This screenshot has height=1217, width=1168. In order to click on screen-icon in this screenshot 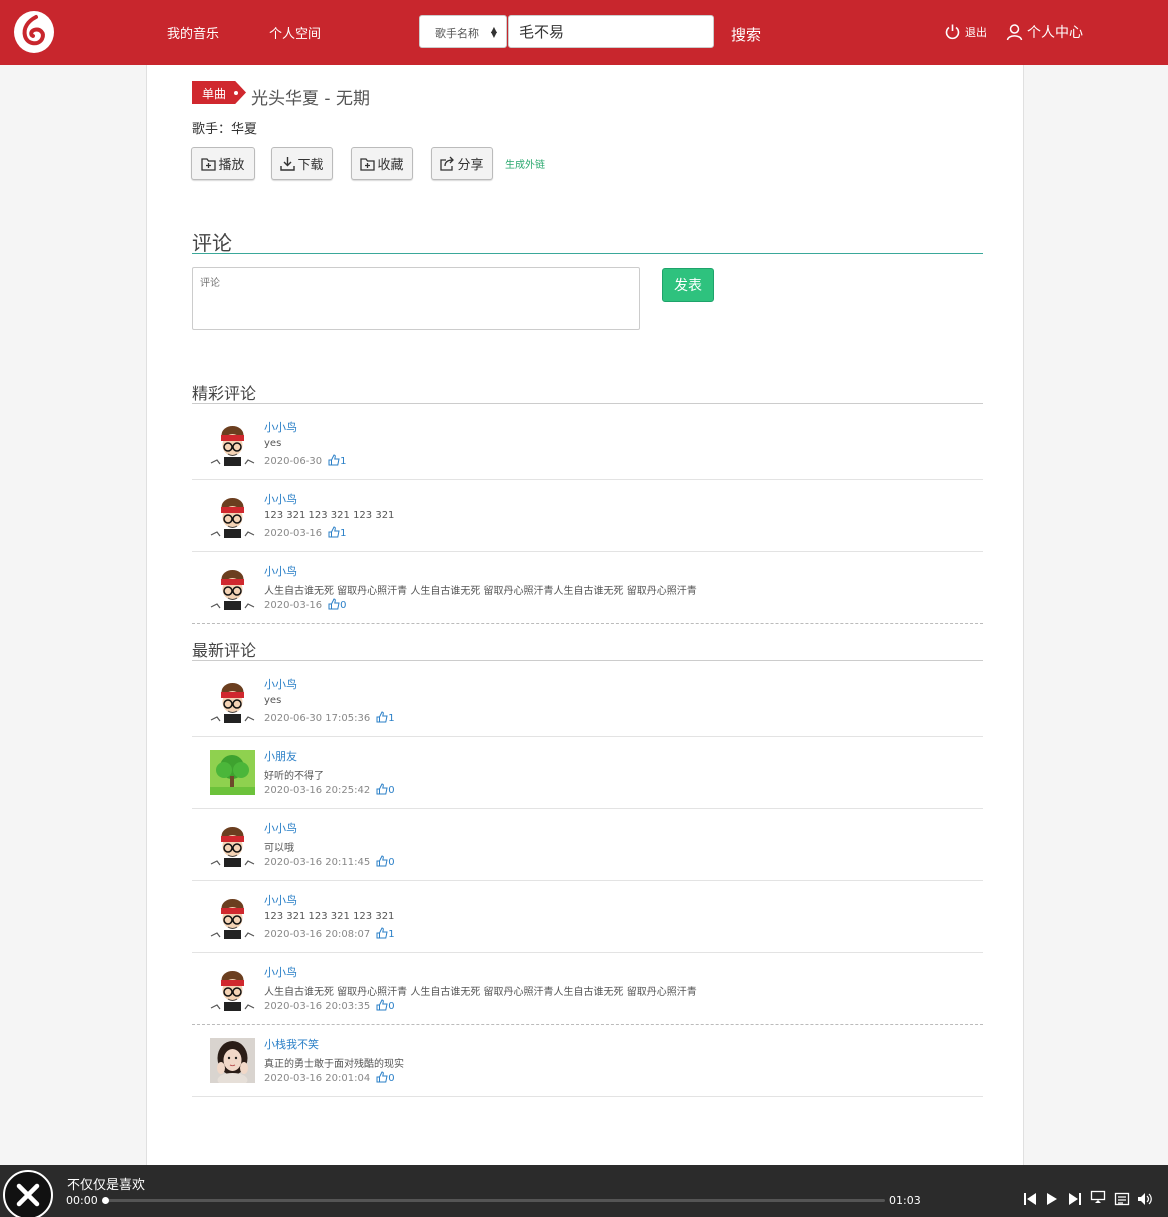, I will do `click(1098, 1196)`.